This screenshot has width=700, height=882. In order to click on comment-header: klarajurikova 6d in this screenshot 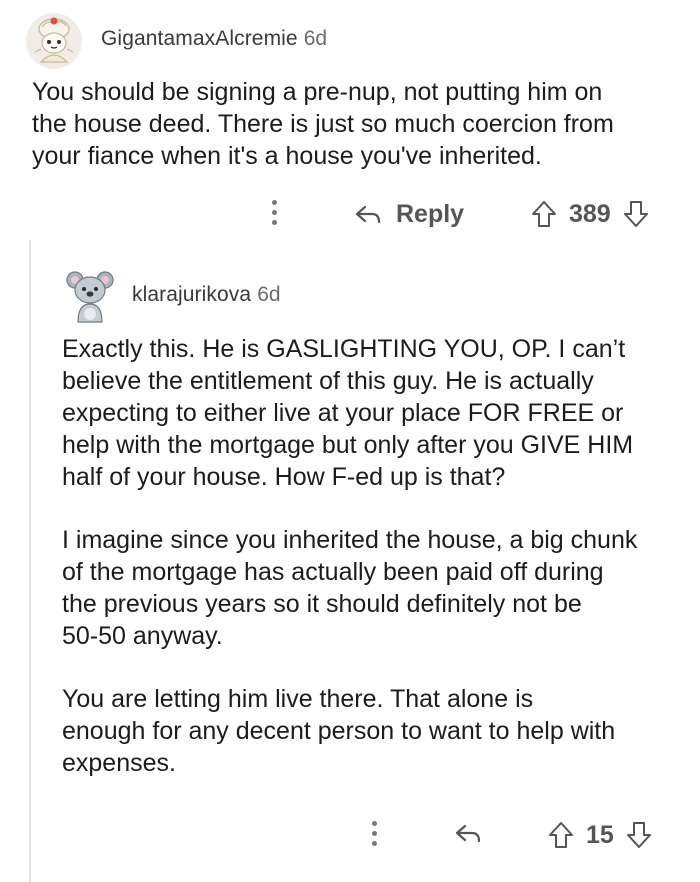, I will do `click(206, 295)`.